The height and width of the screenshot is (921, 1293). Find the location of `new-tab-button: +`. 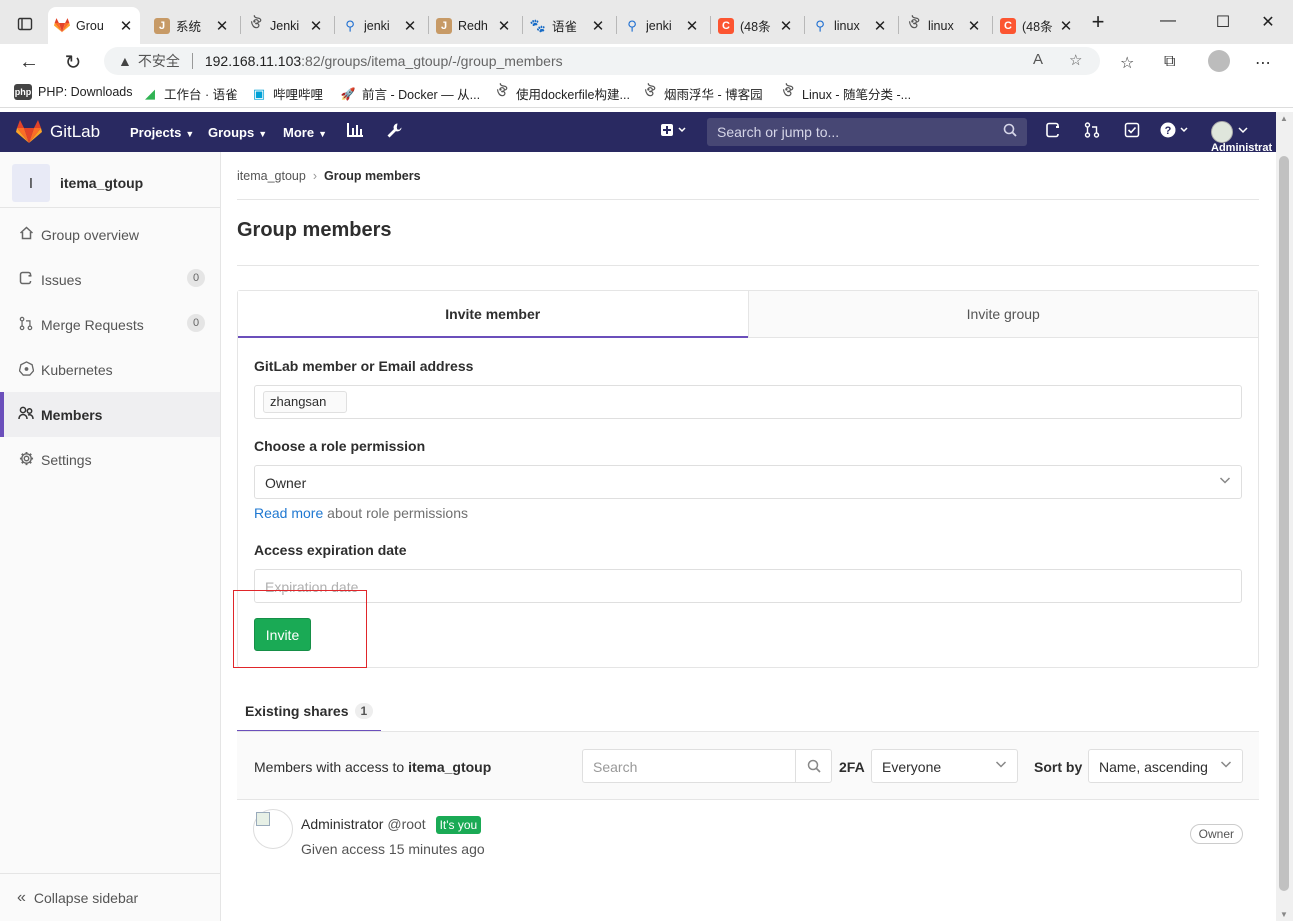

new-tab-button: + is located at coordinates (1098, 23).